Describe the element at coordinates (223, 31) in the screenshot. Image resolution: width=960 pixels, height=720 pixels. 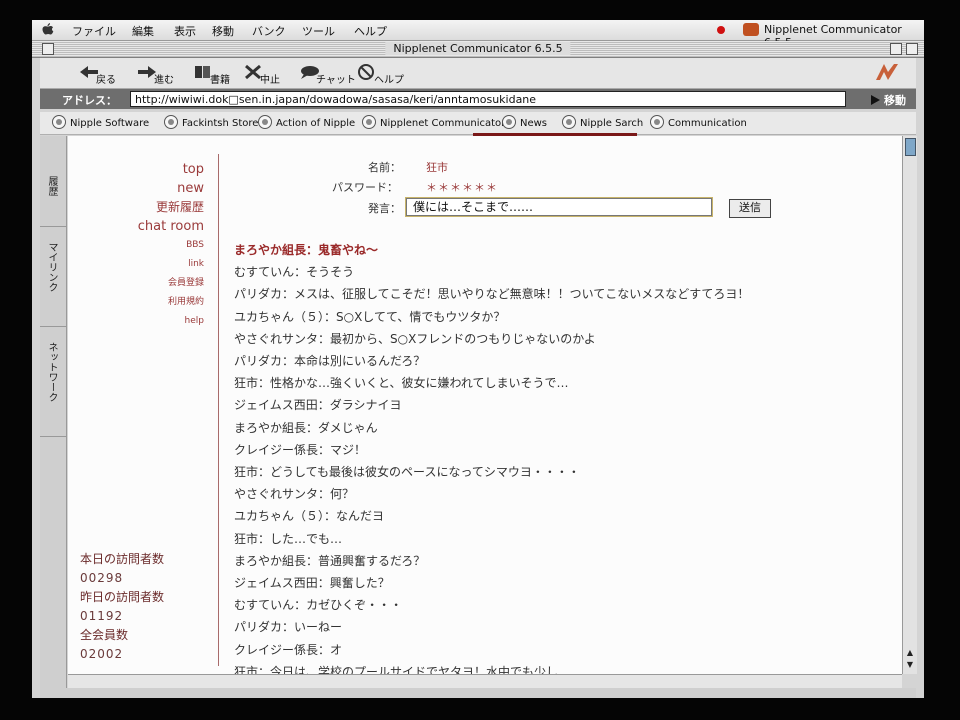
I see `menu-go: 移動` at that location.